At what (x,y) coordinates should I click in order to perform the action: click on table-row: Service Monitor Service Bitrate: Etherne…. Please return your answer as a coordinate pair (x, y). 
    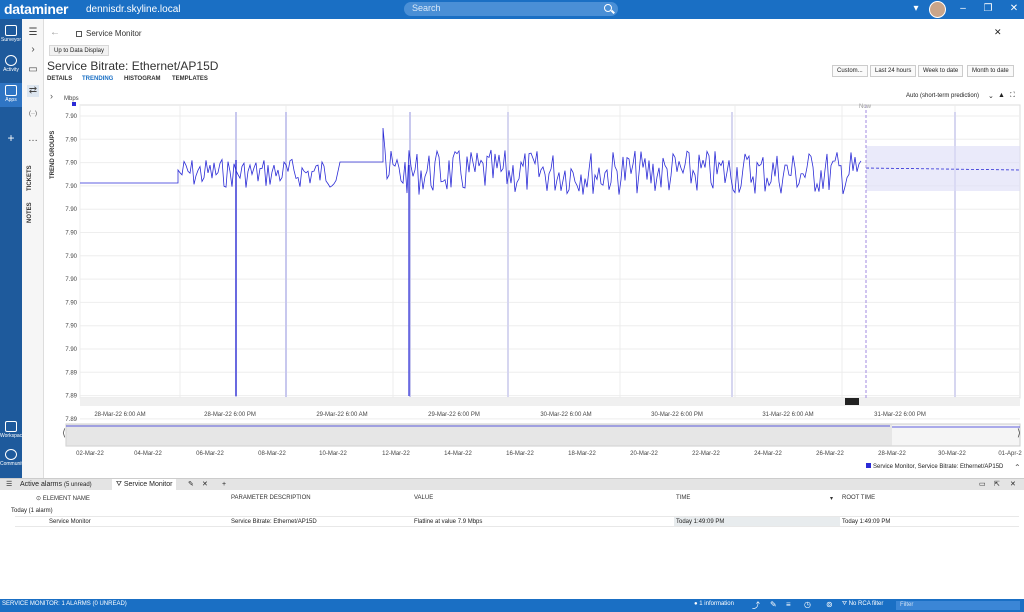
    Looking at the image, I should click on (517, 521).